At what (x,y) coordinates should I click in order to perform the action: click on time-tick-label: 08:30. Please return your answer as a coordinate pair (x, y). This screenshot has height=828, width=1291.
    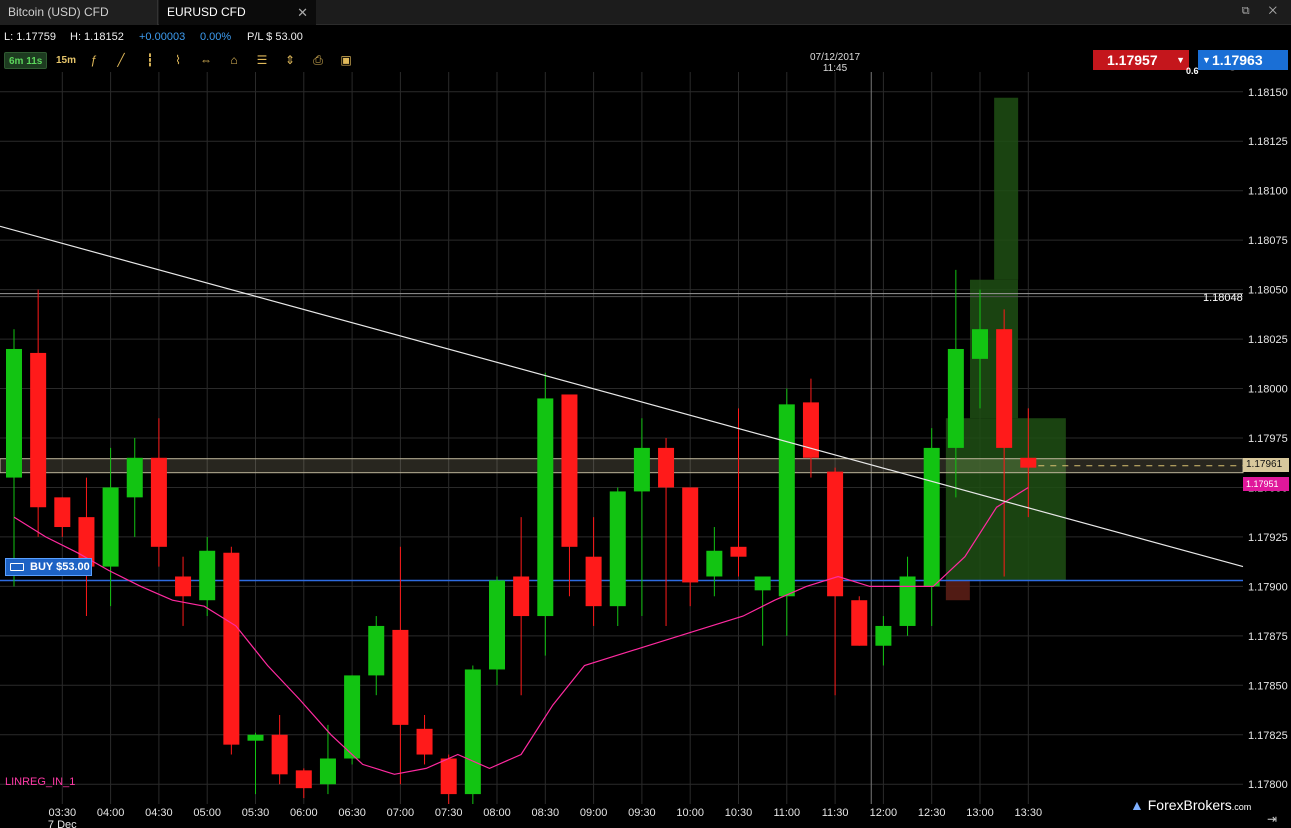
    Looking at the image, I should click on (546, 813).